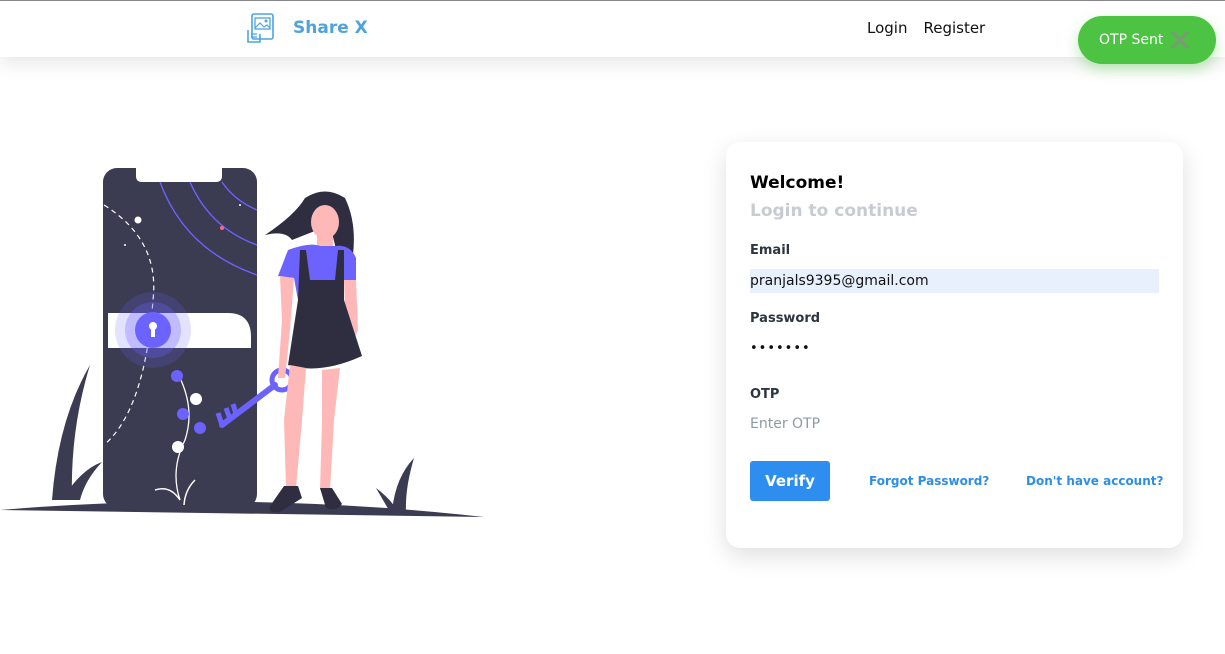 This screenshot has width=1225, height=654. I want to click on close-icon, so click(1180, 40).